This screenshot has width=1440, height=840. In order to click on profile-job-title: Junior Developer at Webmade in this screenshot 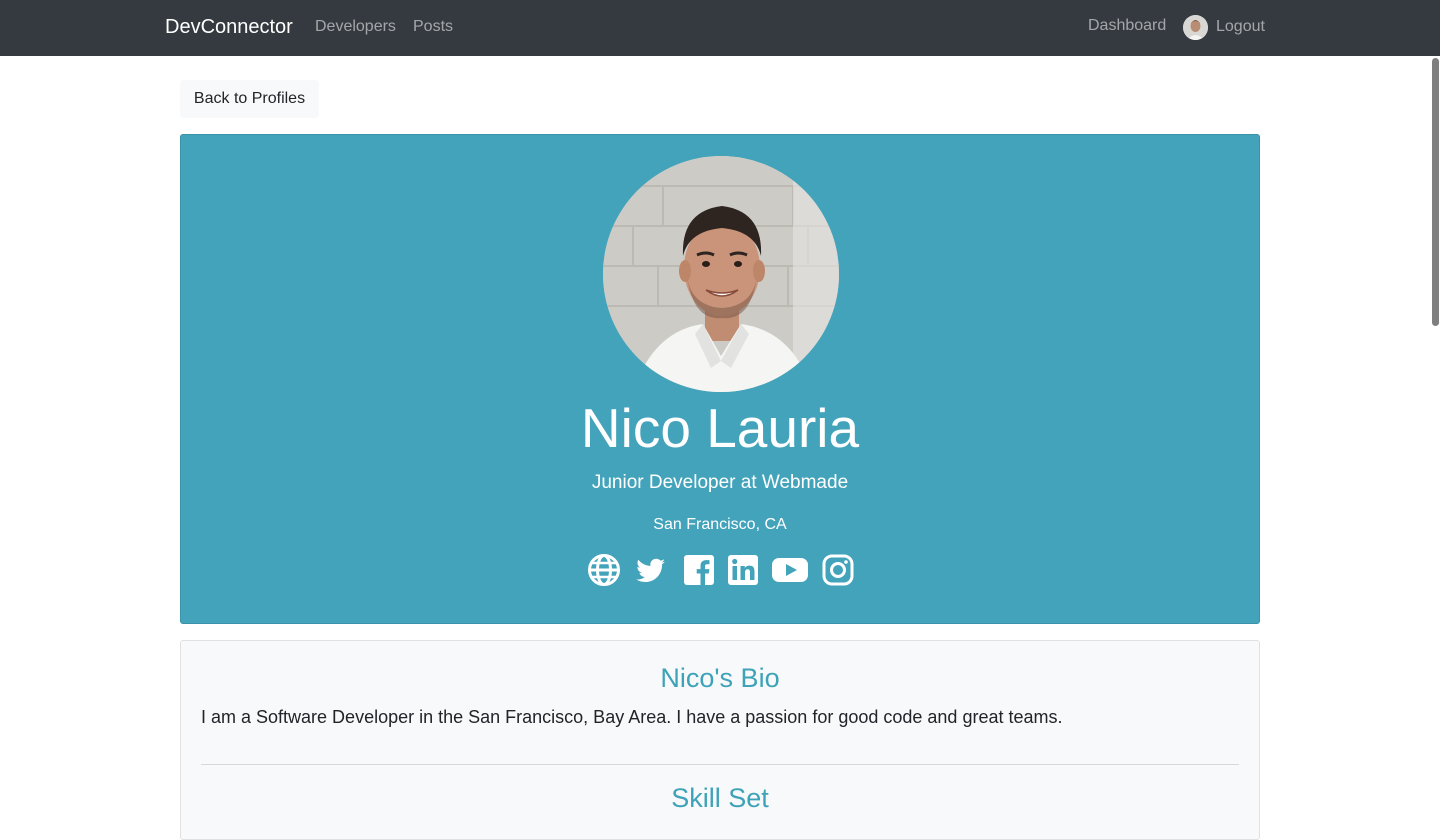, I will do `click(720, 482)`.